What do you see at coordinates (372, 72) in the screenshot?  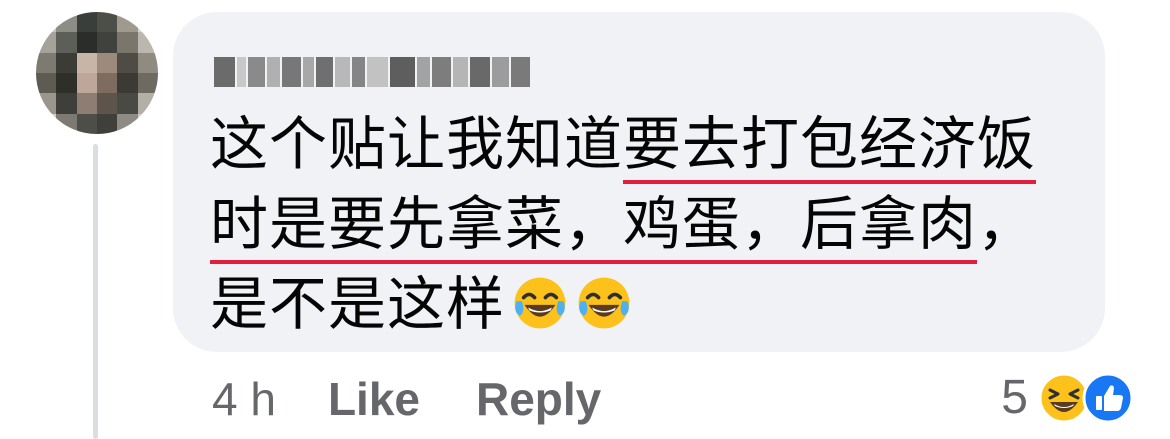 I see `author-name-redacted` at bounding box center [372, 72].